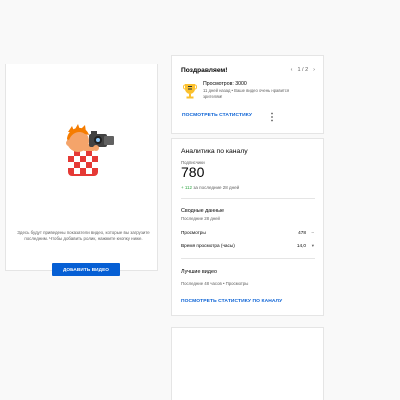  Describe the element at coordinates (312, 245) in the screenshot. I see `trend-down-icon: ▾` at that location.